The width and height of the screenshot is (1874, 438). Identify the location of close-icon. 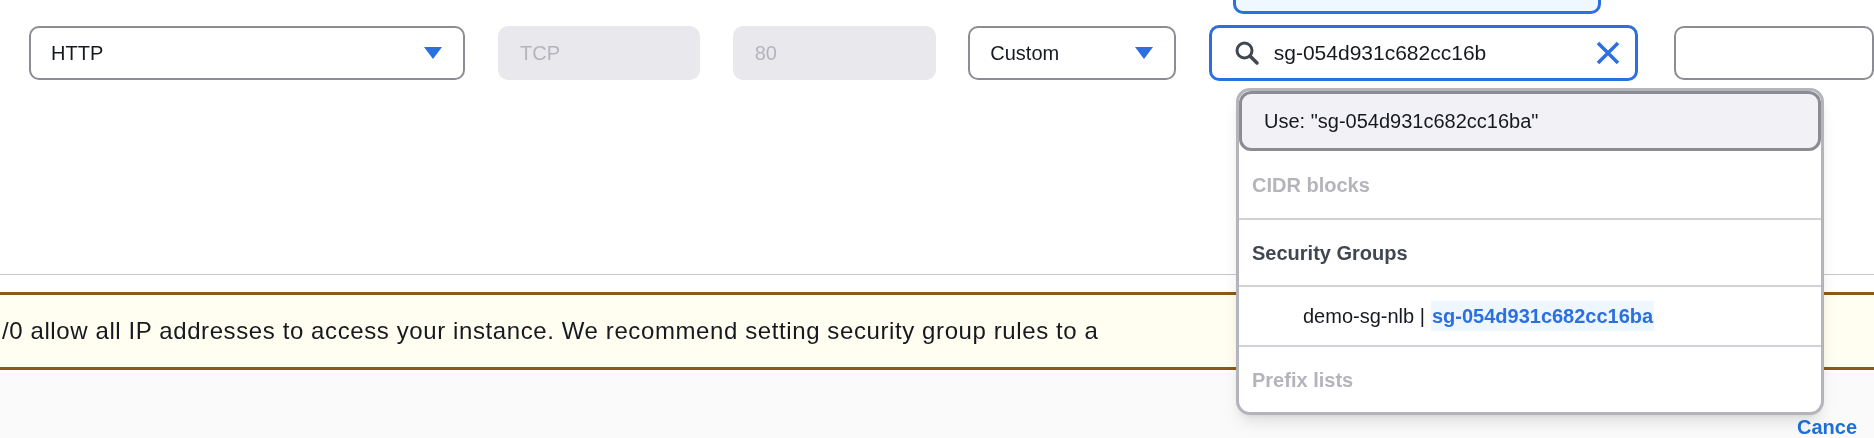
(1608, 53).